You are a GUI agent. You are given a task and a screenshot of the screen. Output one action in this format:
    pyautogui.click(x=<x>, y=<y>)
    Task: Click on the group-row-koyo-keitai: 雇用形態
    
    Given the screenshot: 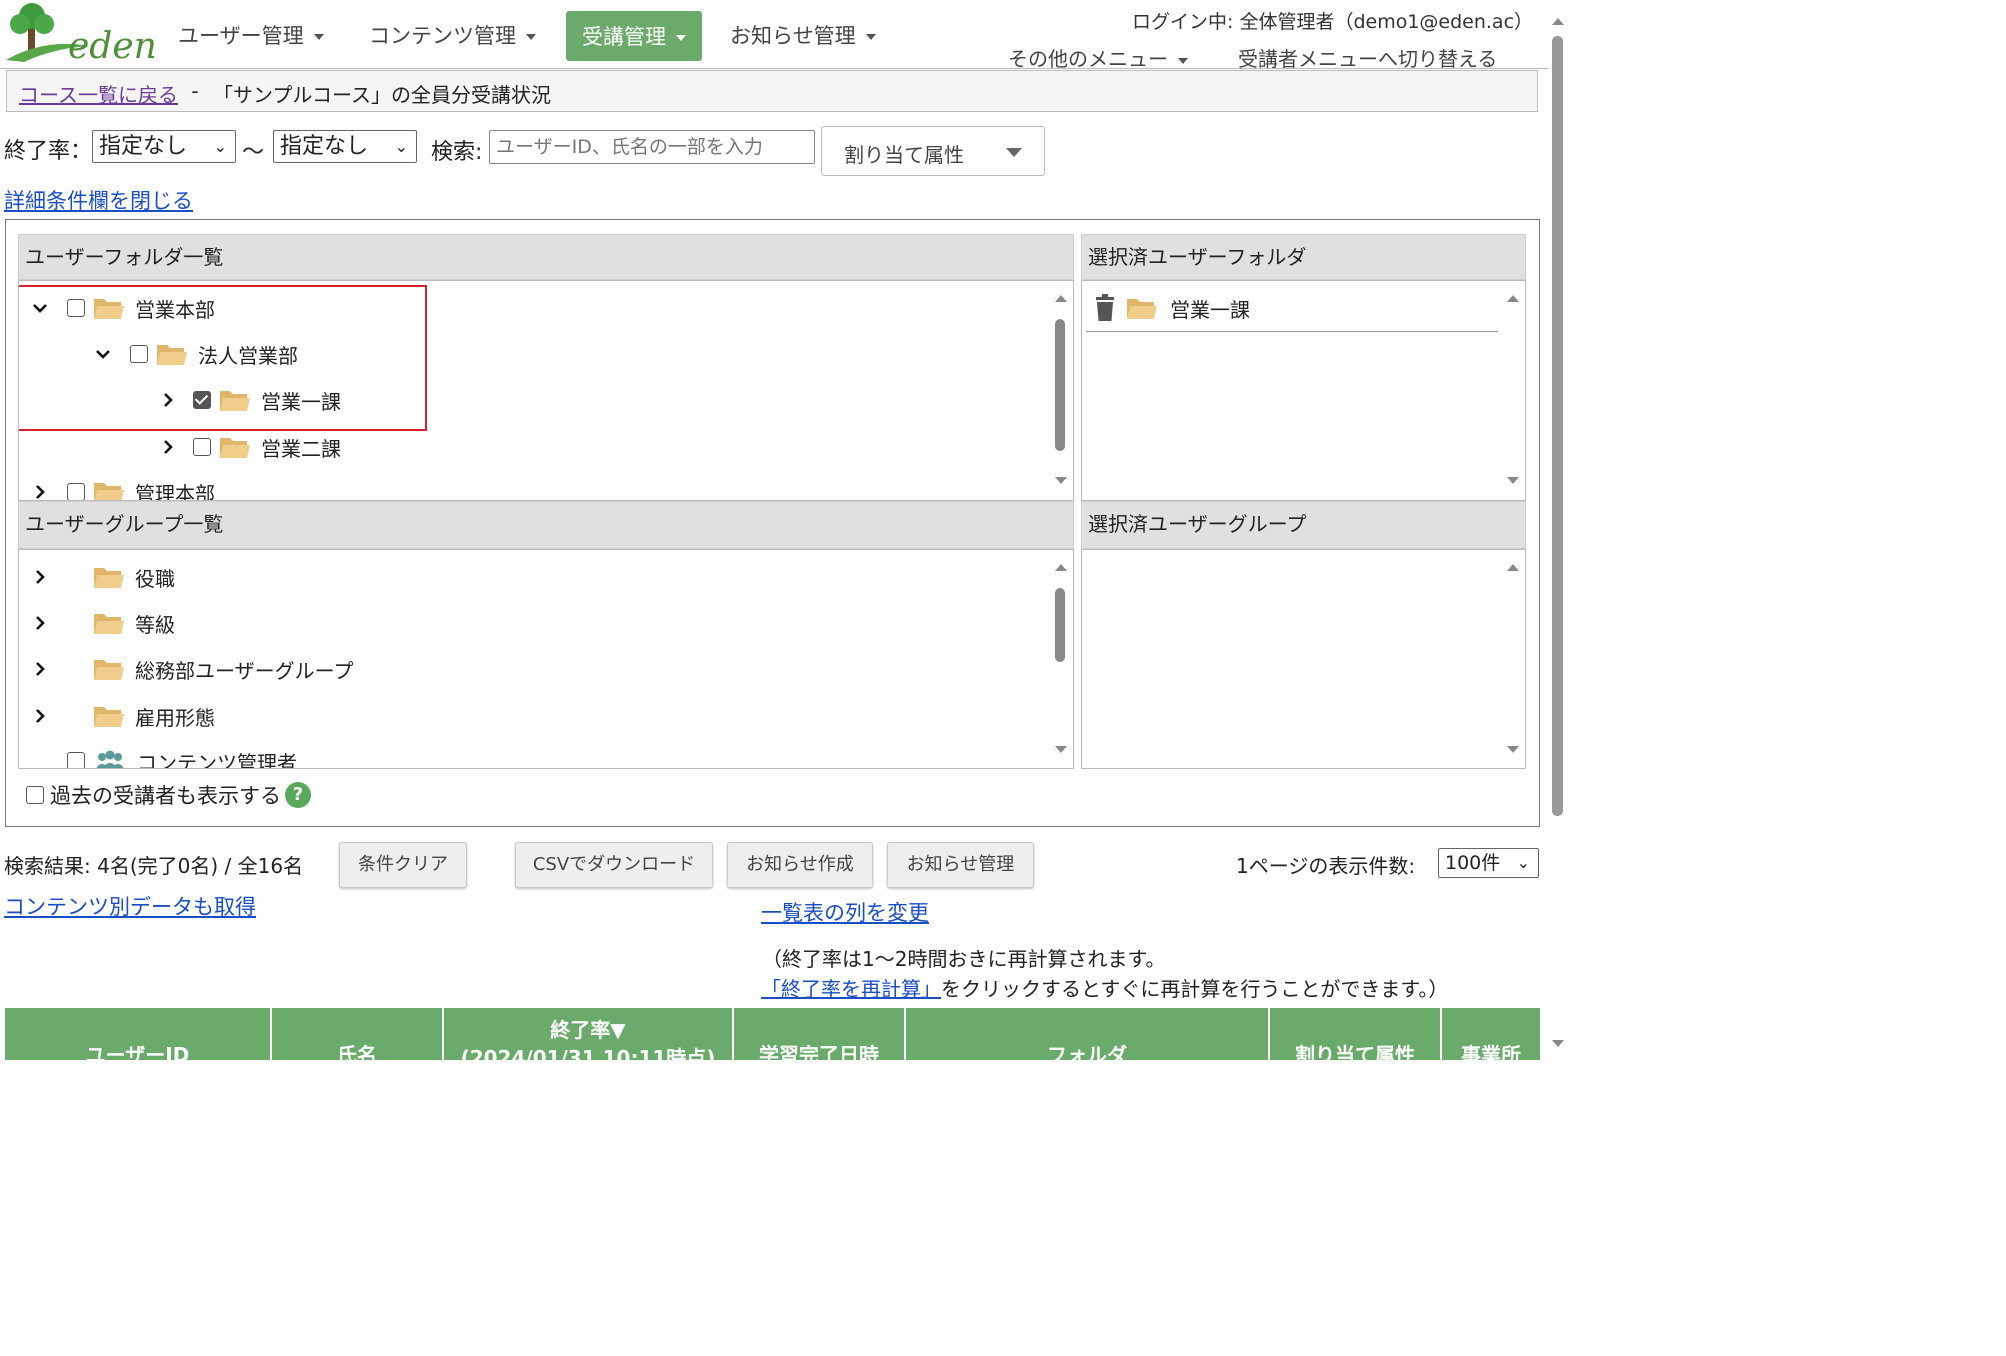 What is the action you would take?
    pyautogui.click(x=124, y=716)
    